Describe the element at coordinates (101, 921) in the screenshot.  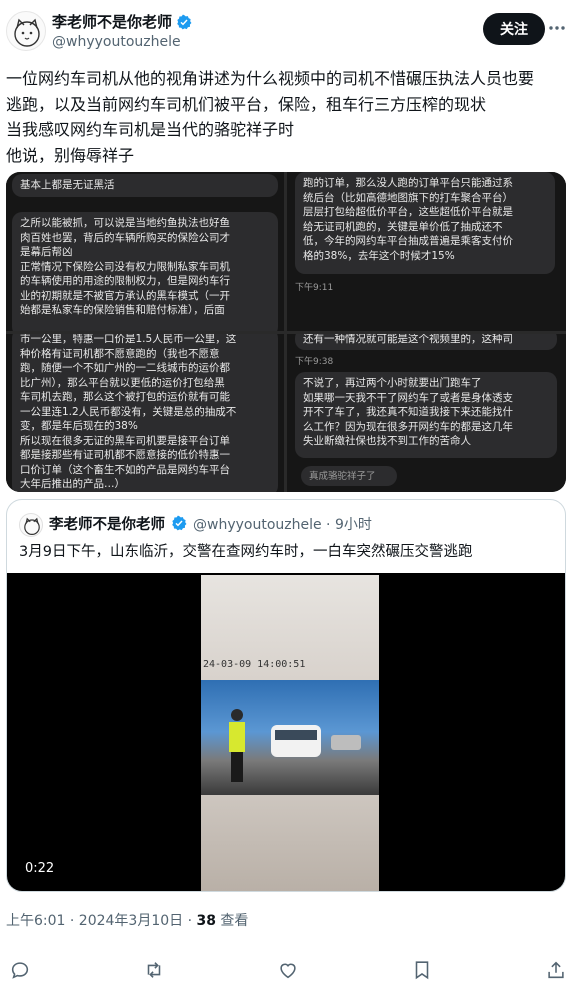
I see `tweet-timestamp: 上午6:01 · 2024年3月10日 ·` at that location.